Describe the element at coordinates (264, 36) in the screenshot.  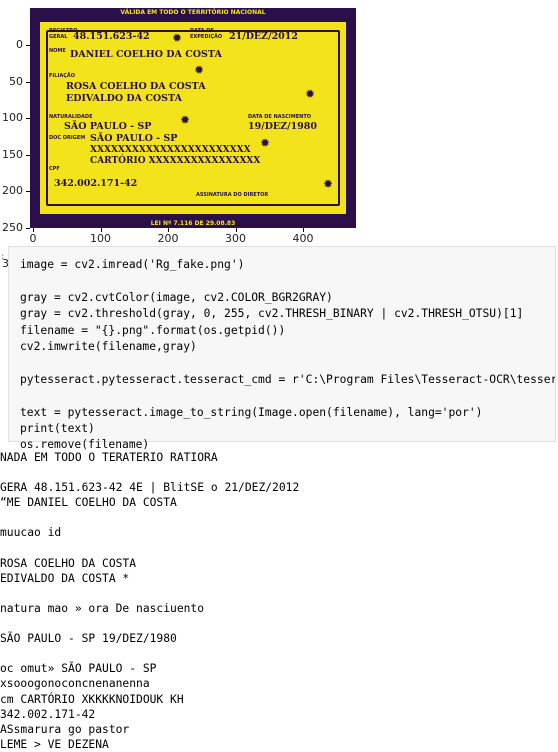
I see `data-expedicao-value: 21/DEZ/2012` at that location.